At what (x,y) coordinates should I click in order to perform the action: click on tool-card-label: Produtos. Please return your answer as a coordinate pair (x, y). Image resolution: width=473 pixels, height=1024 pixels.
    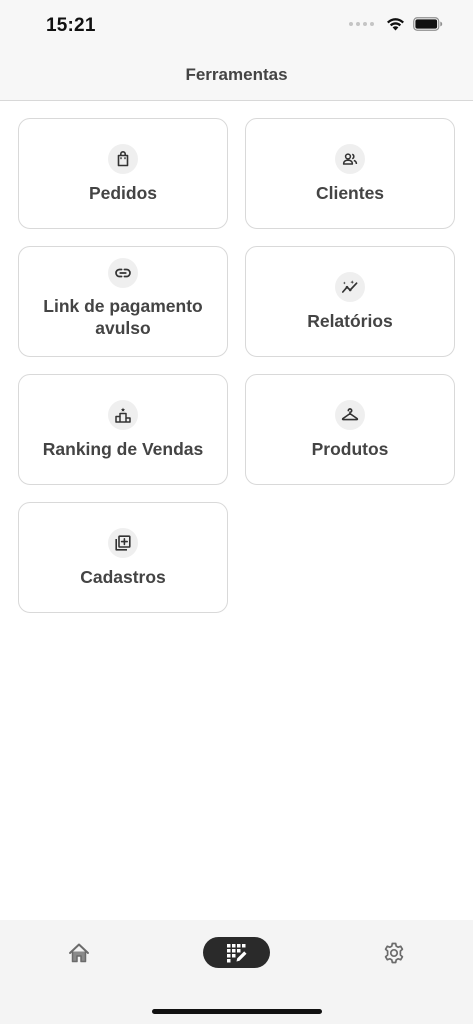
    Looking at the image, I should click on (350, 448).